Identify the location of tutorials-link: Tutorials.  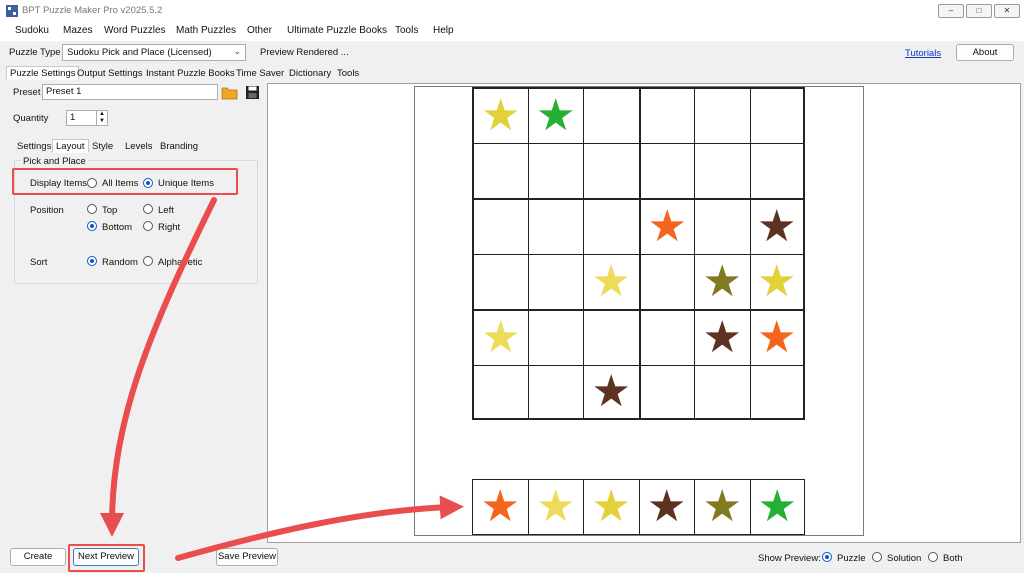
(923, 53).